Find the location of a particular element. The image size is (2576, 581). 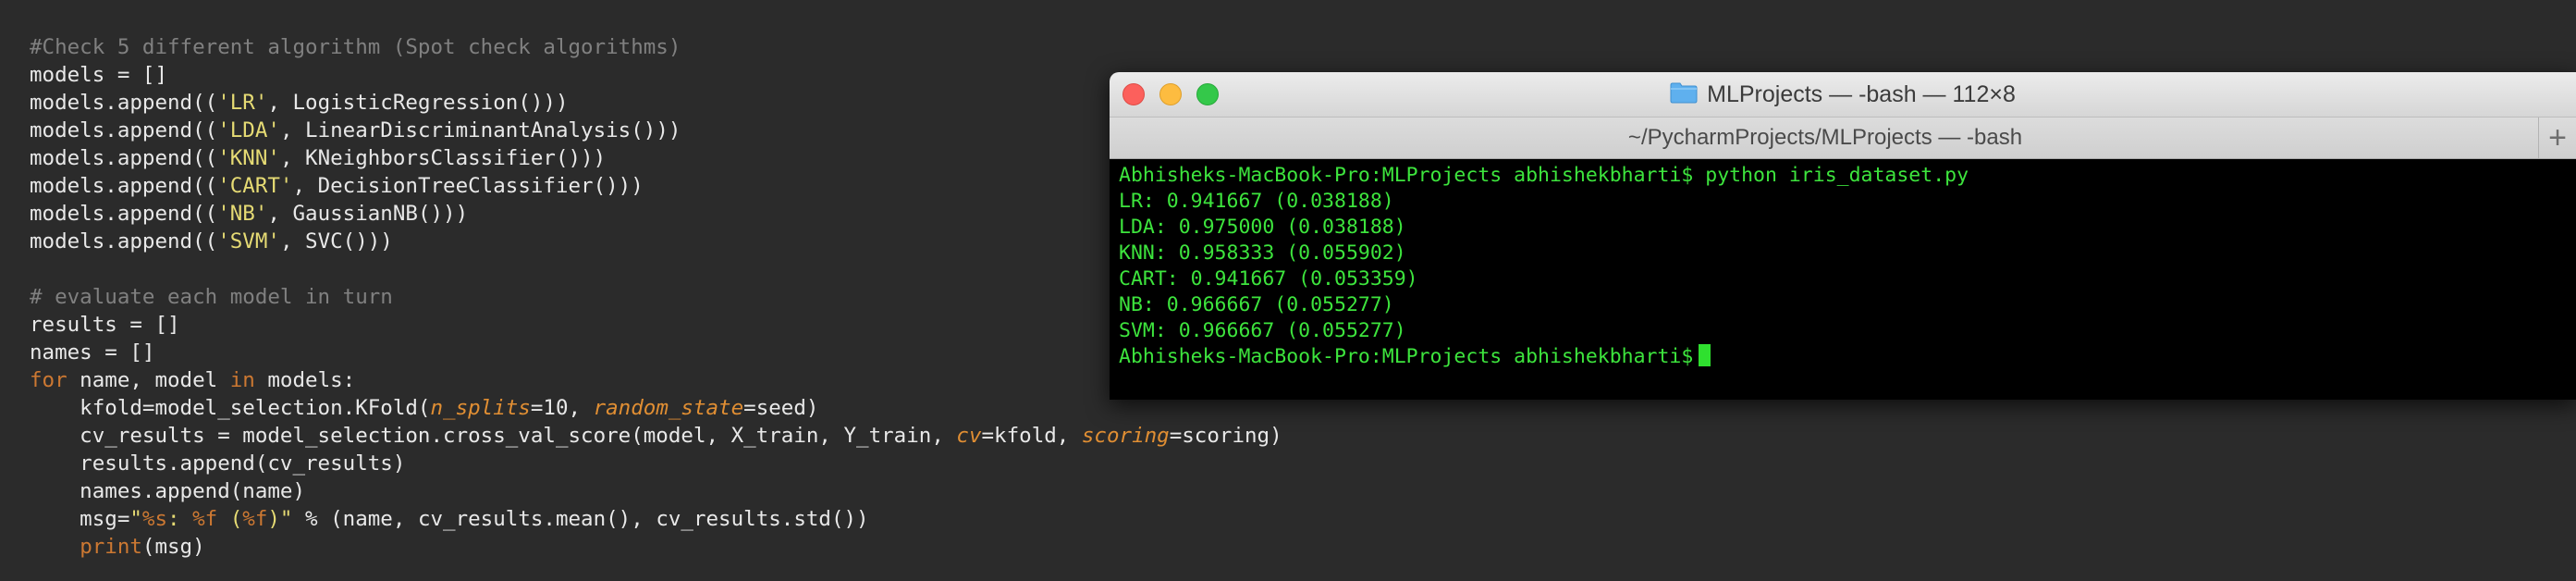

code-line: results.append(cv_results) is located at coordinates (217, 463).